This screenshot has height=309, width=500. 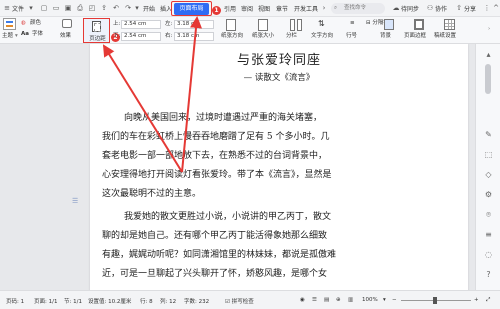 I want to click on redo-icon: ↷, so click(x=128, y=8).